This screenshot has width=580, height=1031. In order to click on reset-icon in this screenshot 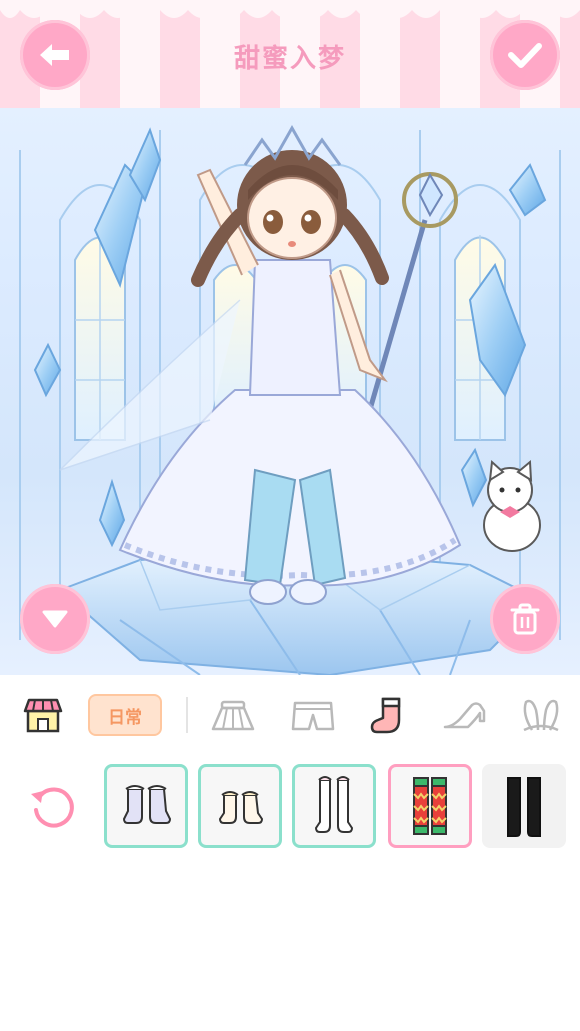, I will do `click(52, 807)`.